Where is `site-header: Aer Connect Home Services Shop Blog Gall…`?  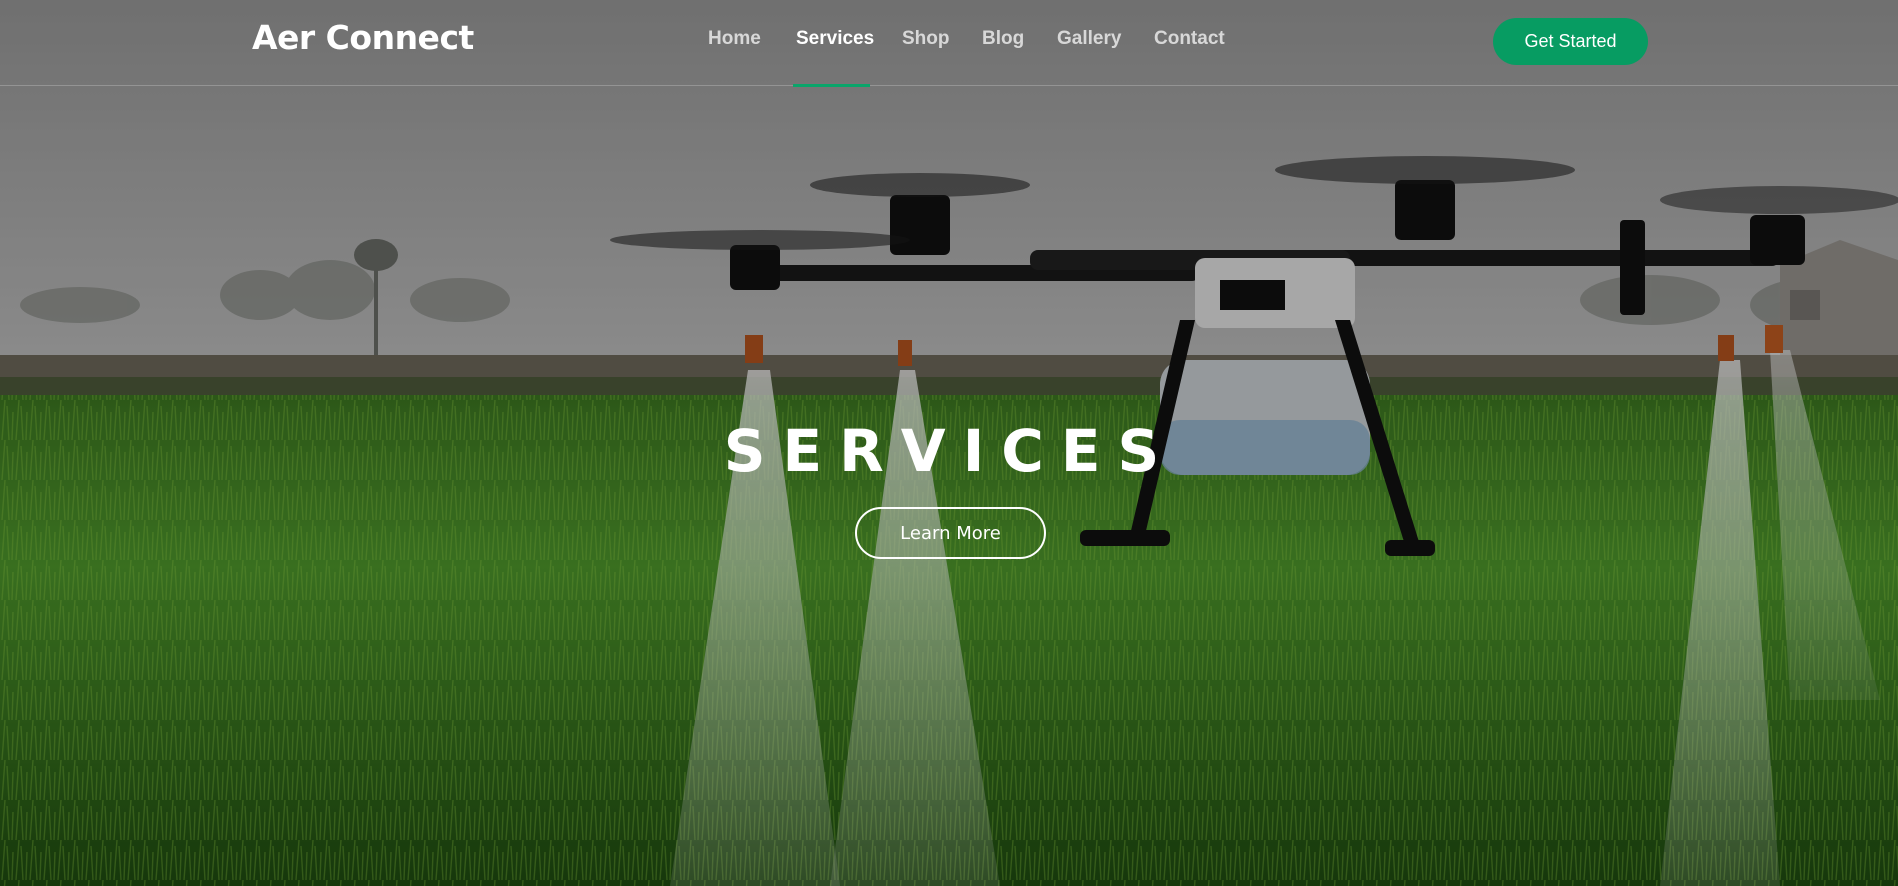
site-header: Aer Connect Home Services Shop Blog Gall… is located at coordinates (949, 43).